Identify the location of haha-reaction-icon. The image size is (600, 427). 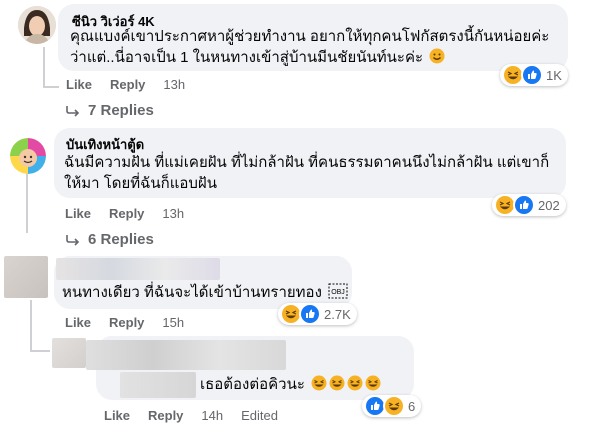
(394, 406).